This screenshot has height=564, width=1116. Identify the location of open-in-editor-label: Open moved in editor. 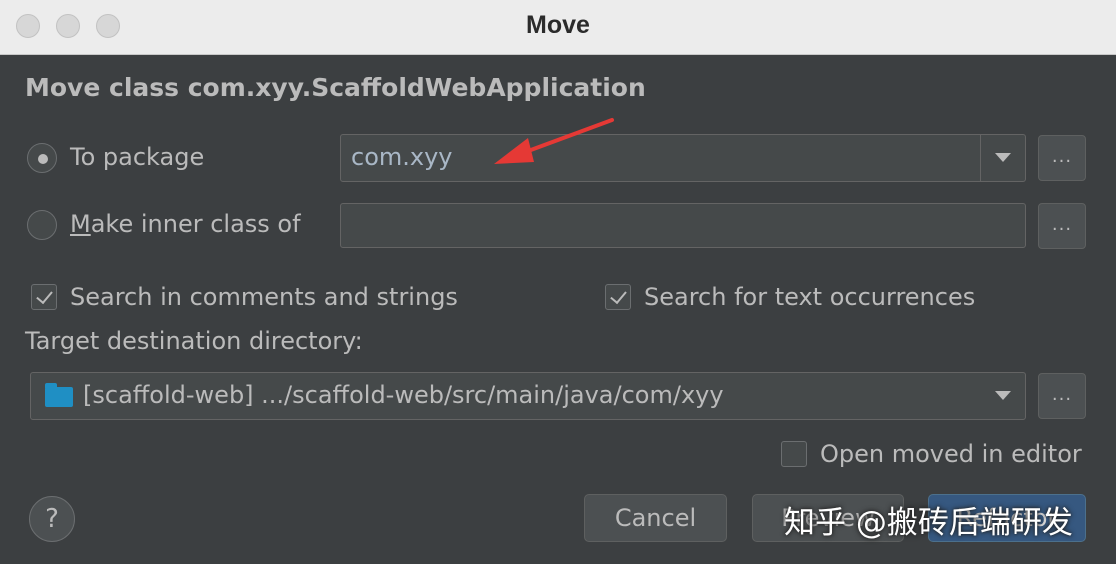
(951, 454).